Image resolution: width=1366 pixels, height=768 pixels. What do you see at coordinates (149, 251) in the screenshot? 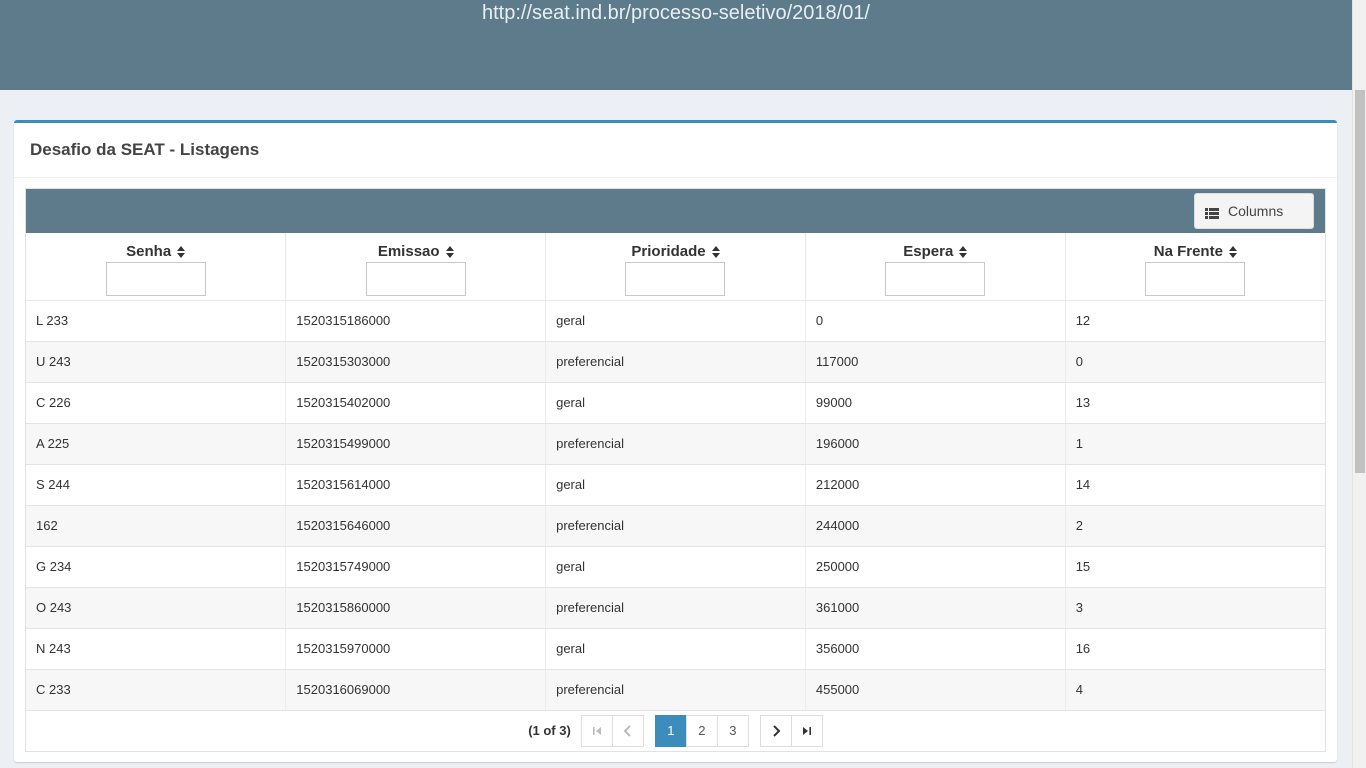
I see `column-title: Senha` at bounding box center [149, 251].